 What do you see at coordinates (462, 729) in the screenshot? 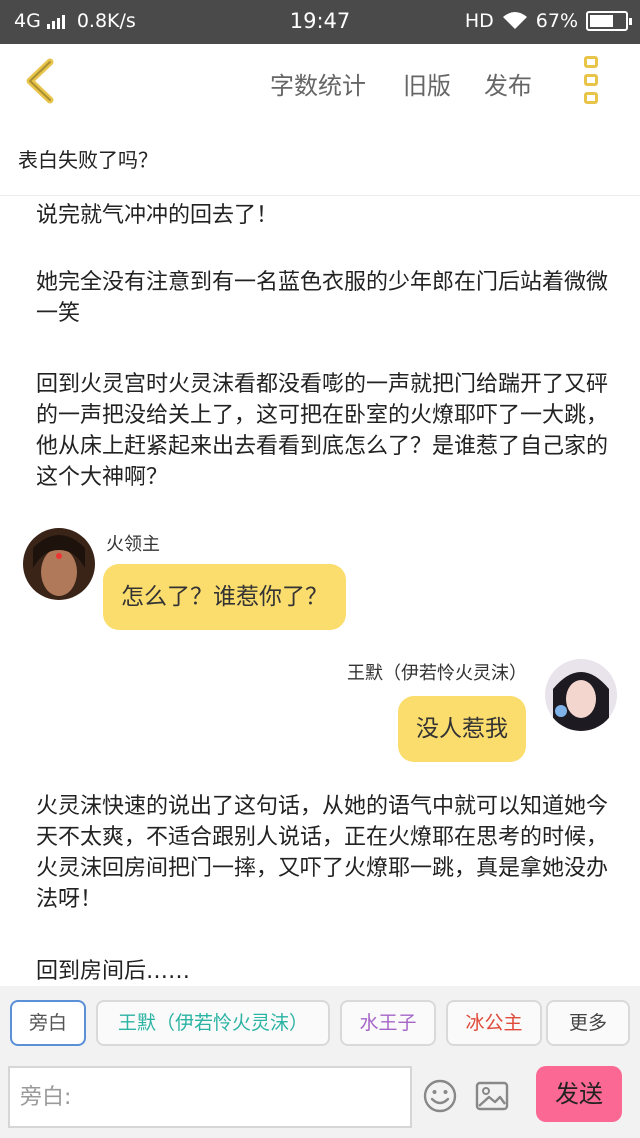
I see `chat-bubble: 没人惹我` at bounding box center [462, 729].